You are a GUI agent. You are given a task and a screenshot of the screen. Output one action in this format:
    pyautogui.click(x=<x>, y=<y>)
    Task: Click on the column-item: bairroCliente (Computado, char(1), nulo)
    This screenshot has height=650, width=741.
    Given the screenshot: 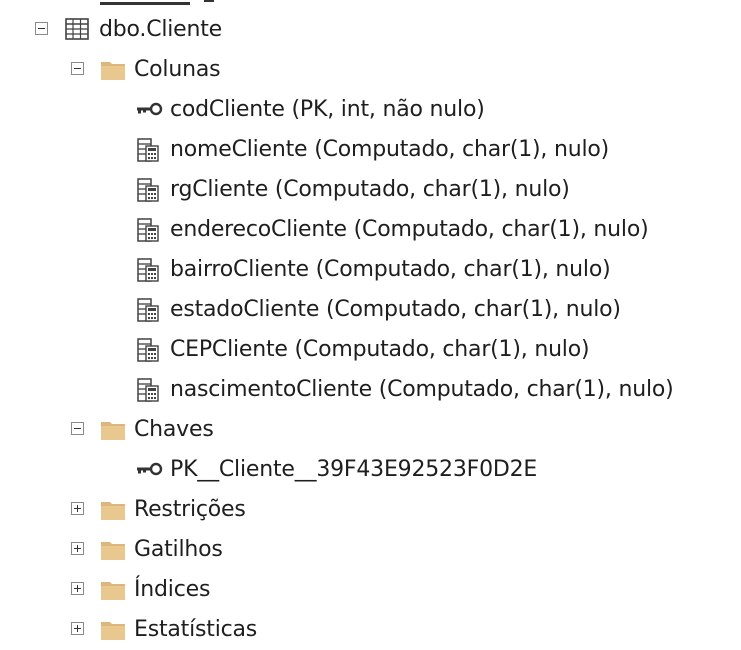 What is the action you would take?
    pyautogui.click(x=370, y=270)
    